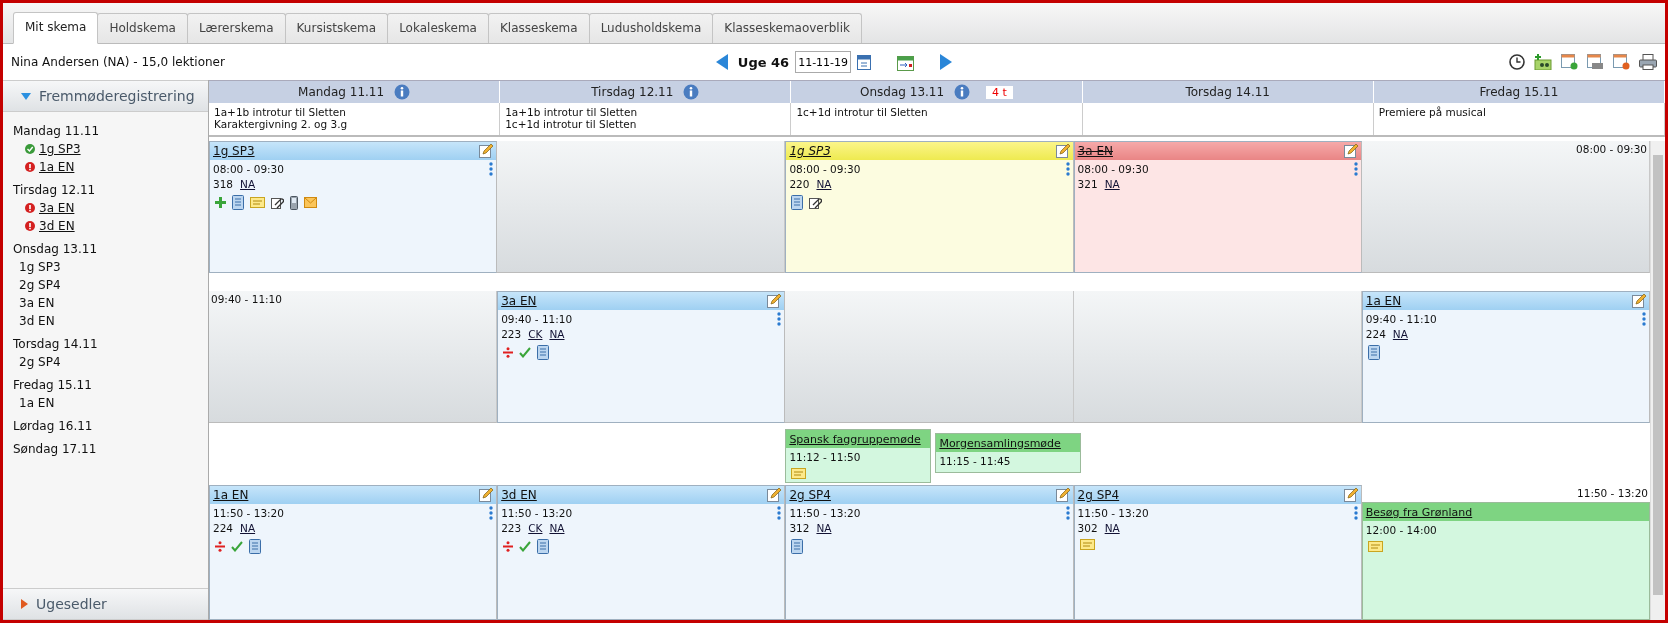 This screenshot has height=623, width=1668. I want to click on warning-icon, so click(30, 167).